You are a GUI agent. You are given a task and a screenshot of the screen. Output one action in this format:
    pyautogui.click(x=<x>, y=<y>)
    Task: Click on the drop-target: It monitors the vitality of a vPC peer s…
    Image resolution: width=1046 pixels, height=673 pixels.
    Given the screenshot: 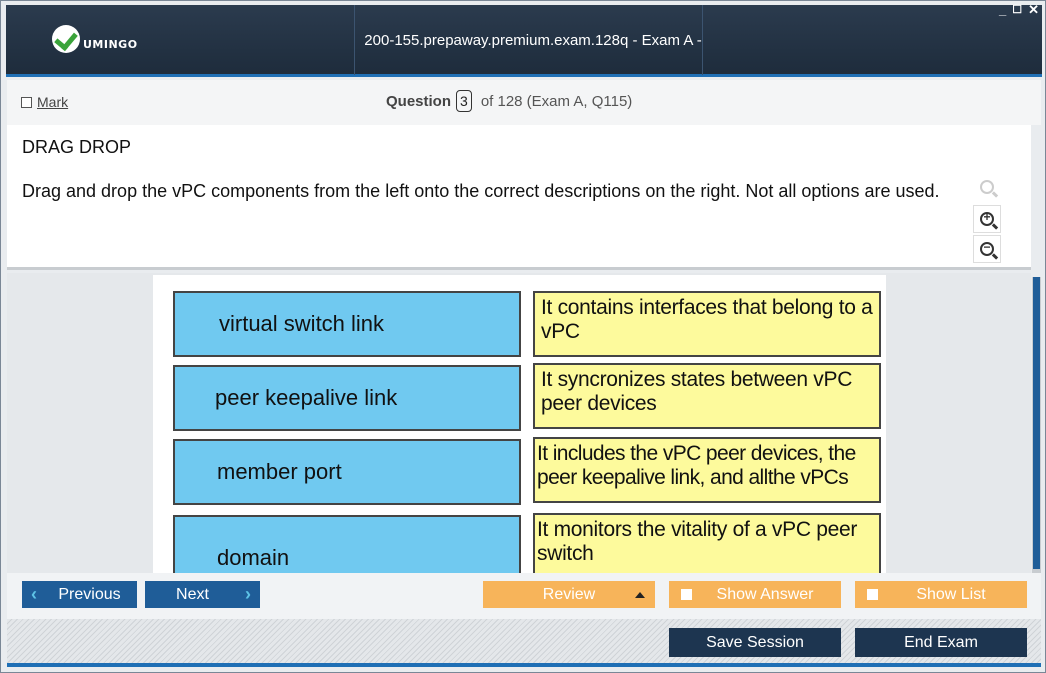 What is the action you would take?
    pyautogui.click(x=707, y=543)
    